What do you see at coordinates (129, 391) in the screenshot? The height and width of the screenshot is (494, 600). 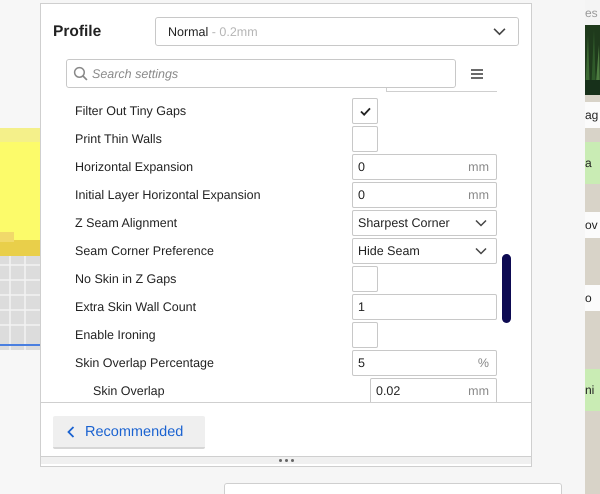 I see `setting-label: Skin Overlap` at bounding box center [129, 391].